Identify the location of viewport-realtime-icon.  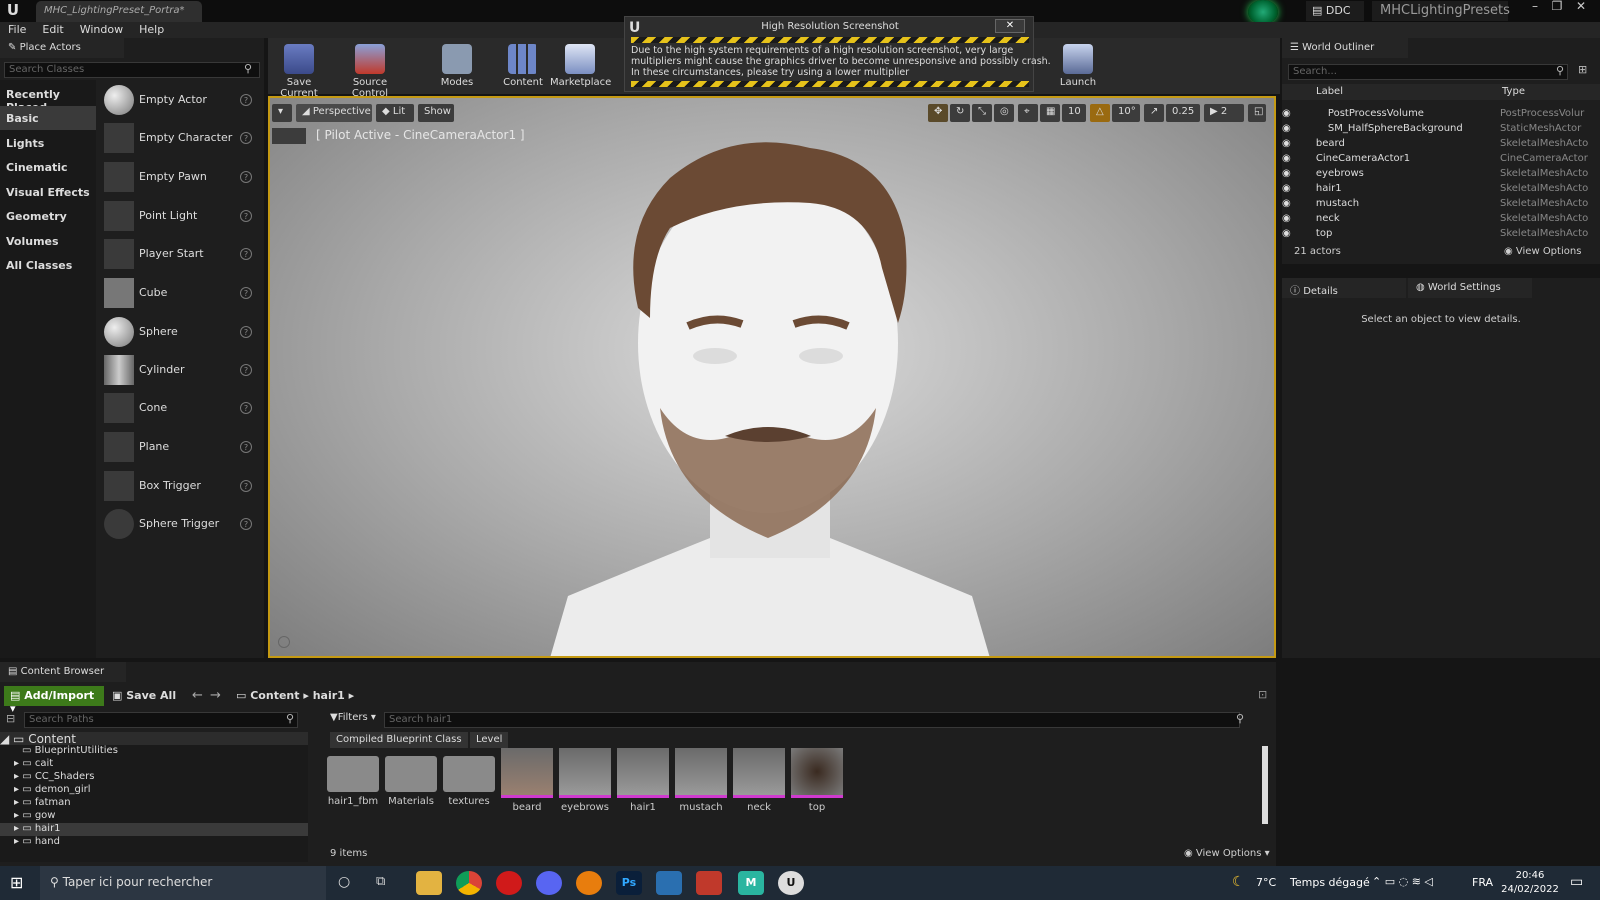
(284, 642).